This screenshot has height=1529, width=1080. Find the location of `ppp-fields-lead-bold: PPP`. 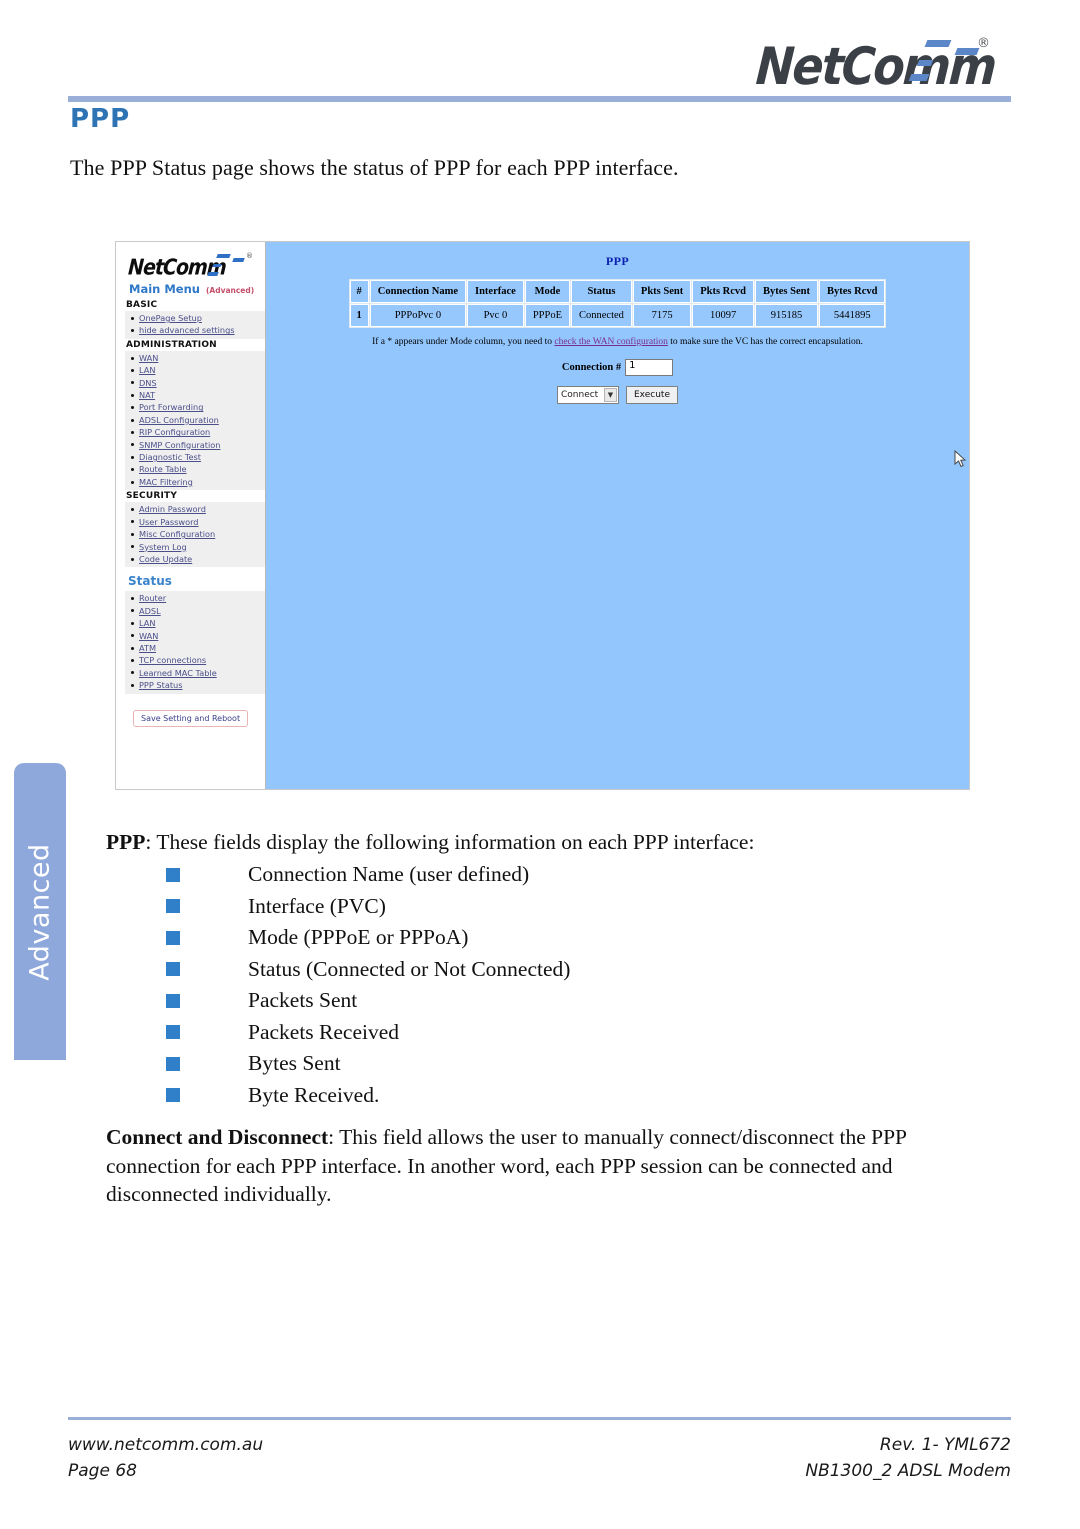

ppp-fields-lead-bold: PPP is located at coordinates (126, 842).